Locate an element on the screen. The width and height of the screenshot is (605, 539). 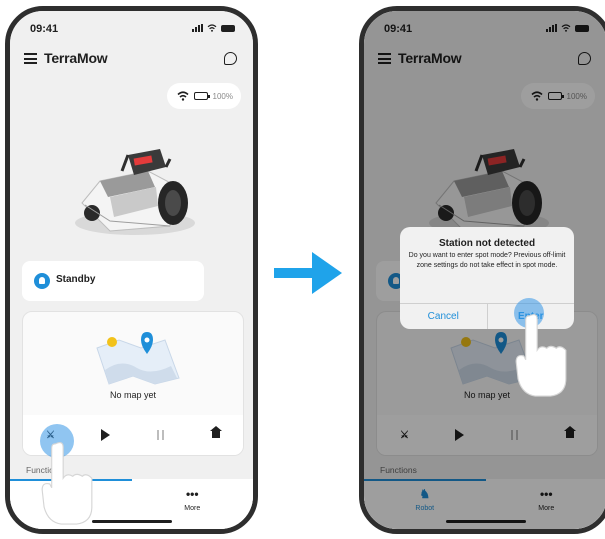
tab-more-label: More is located at coordinates (192, 508).